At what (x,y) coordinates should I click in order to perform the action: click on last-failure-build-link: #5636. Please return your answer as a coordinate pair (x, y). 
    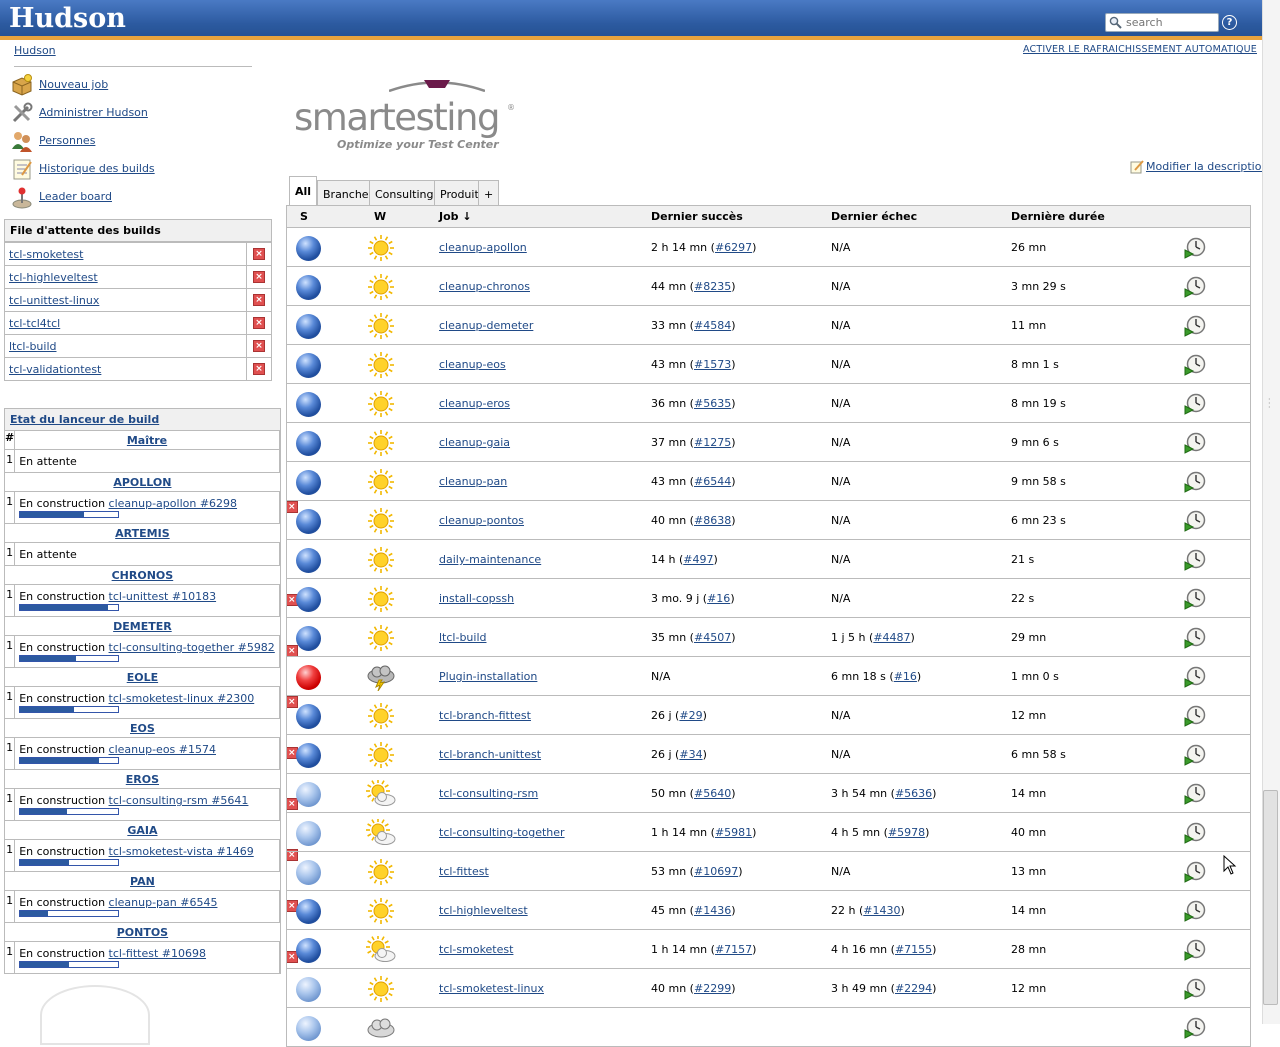
    Looking at the image, I should click on (913, 793).